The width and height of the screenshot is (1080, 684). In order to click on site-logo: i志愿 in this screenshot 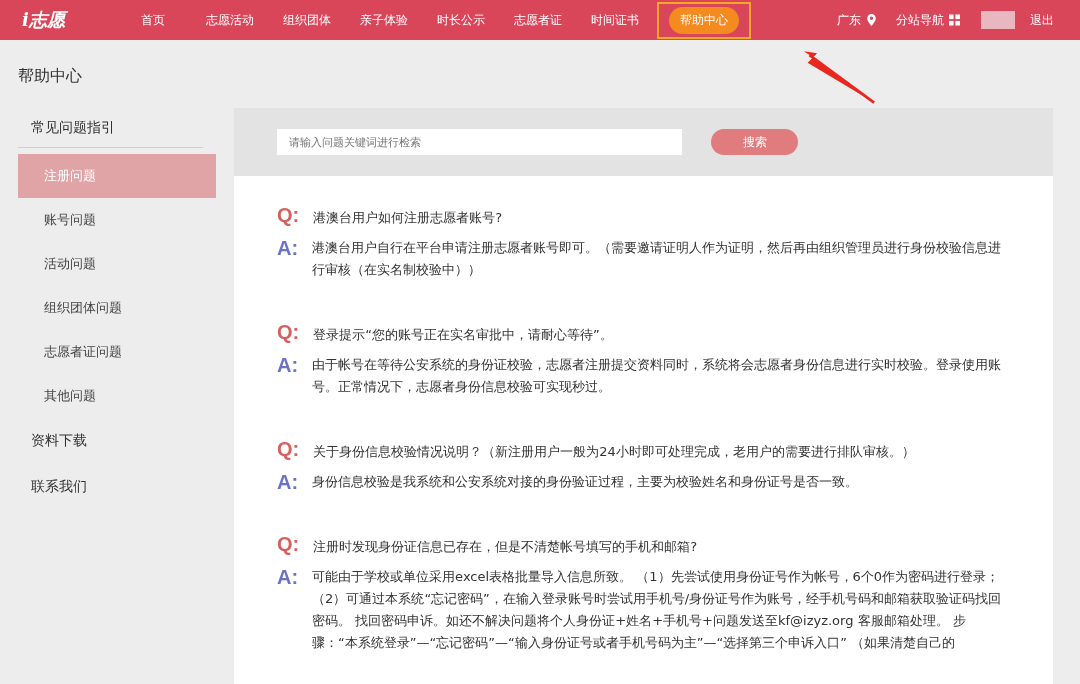, I will do `click(45, 20)`.